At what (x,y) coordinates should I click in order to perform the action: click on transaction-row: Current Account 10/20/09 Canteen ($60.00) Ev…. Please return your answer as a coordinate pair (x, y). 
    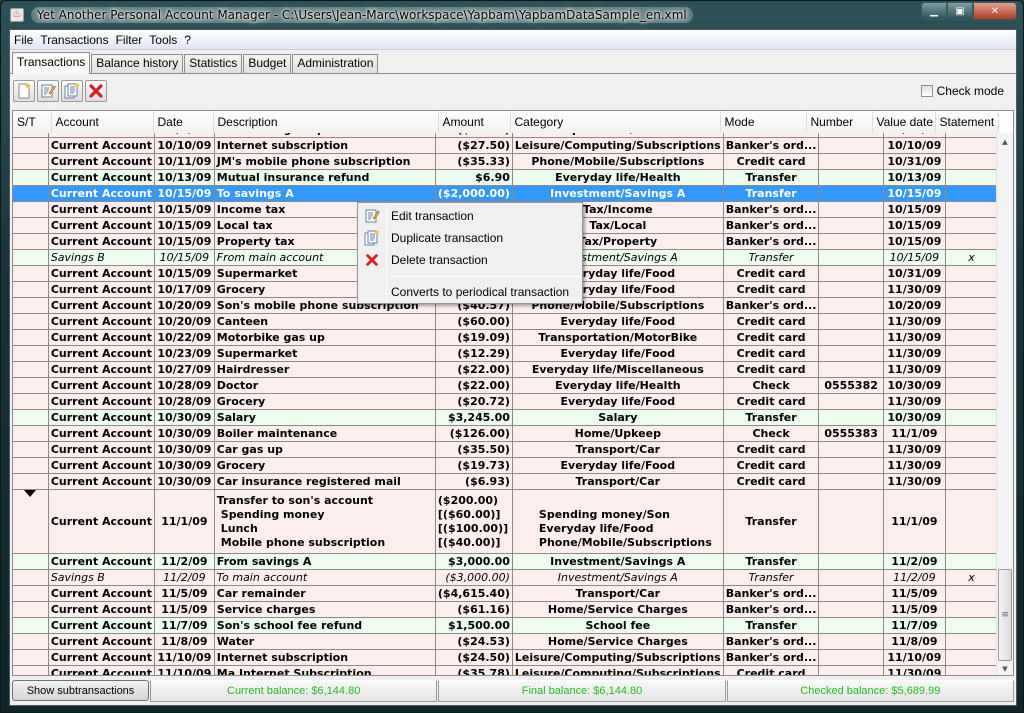
    Looking at the image, I should click on (505, 321).